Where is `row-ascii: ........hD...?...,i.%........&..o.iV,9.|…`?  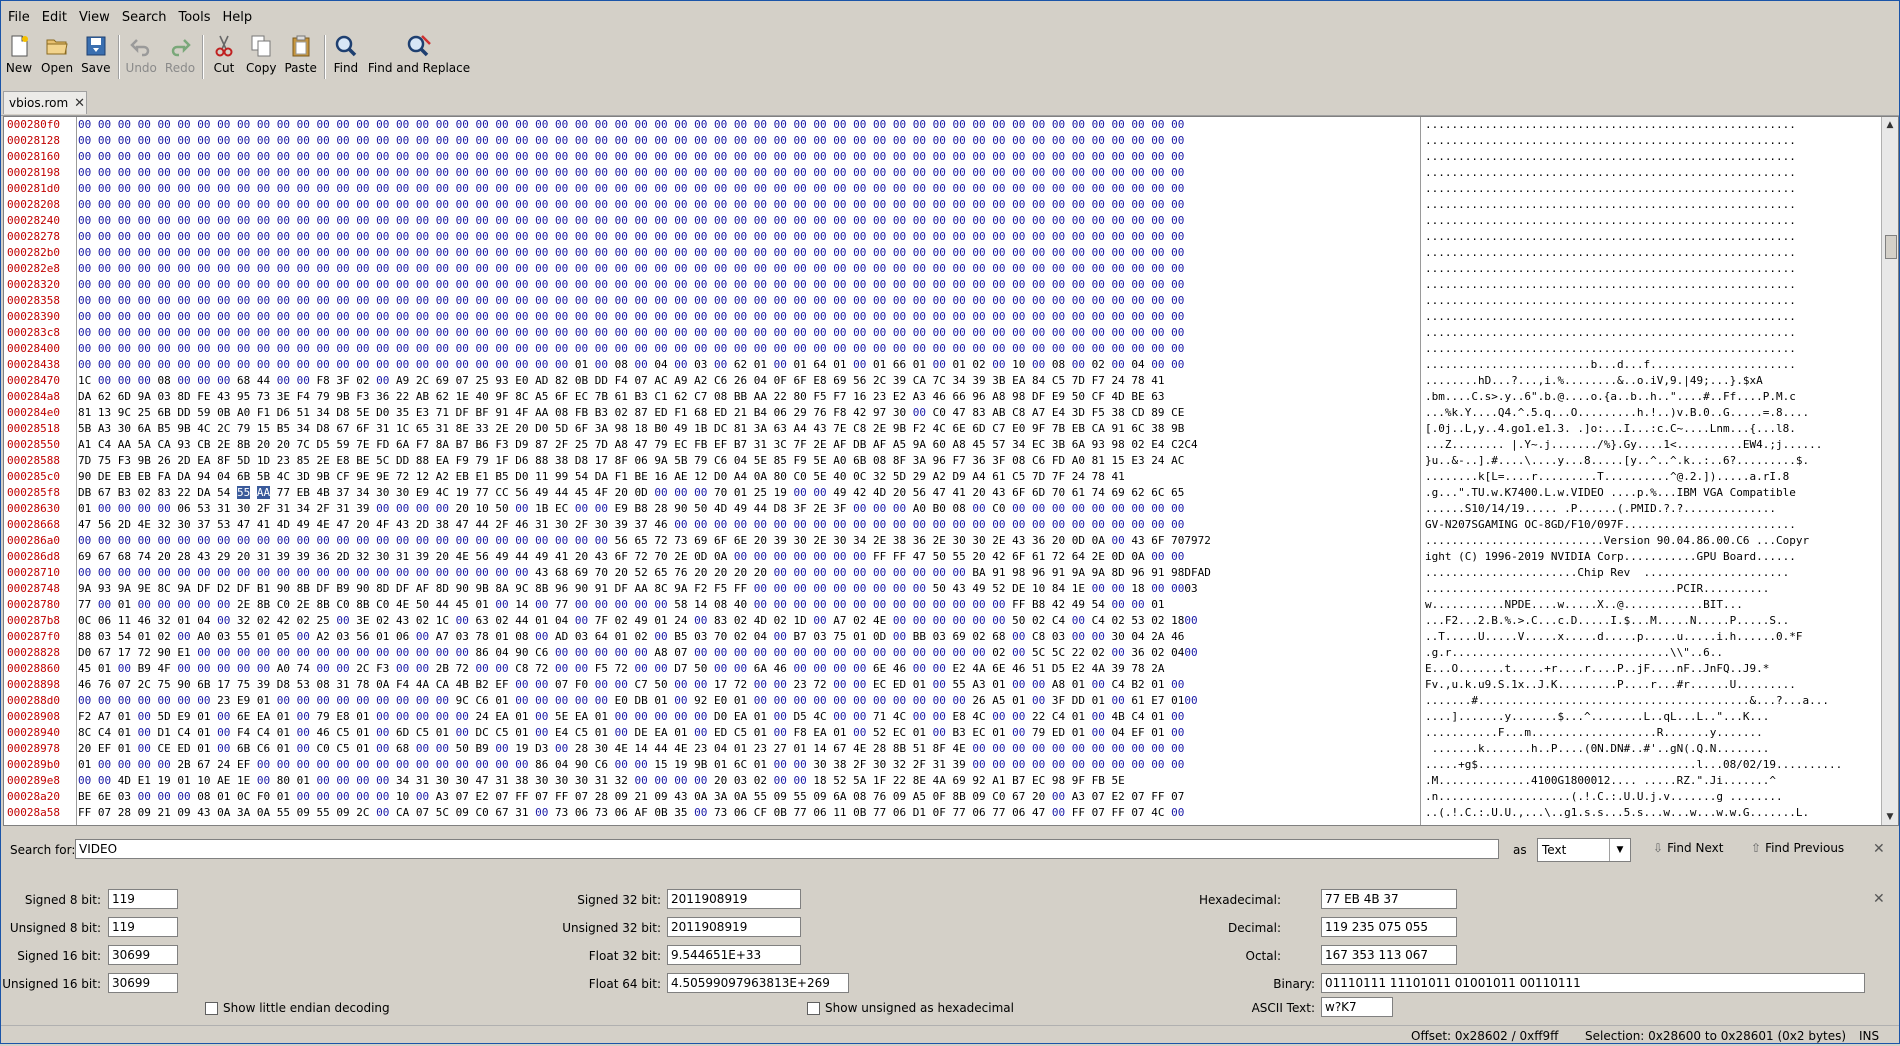 row-ascii: ........hD...?...,i.%........&..o.iV,9.|… is located at coordinates (1594, 381).